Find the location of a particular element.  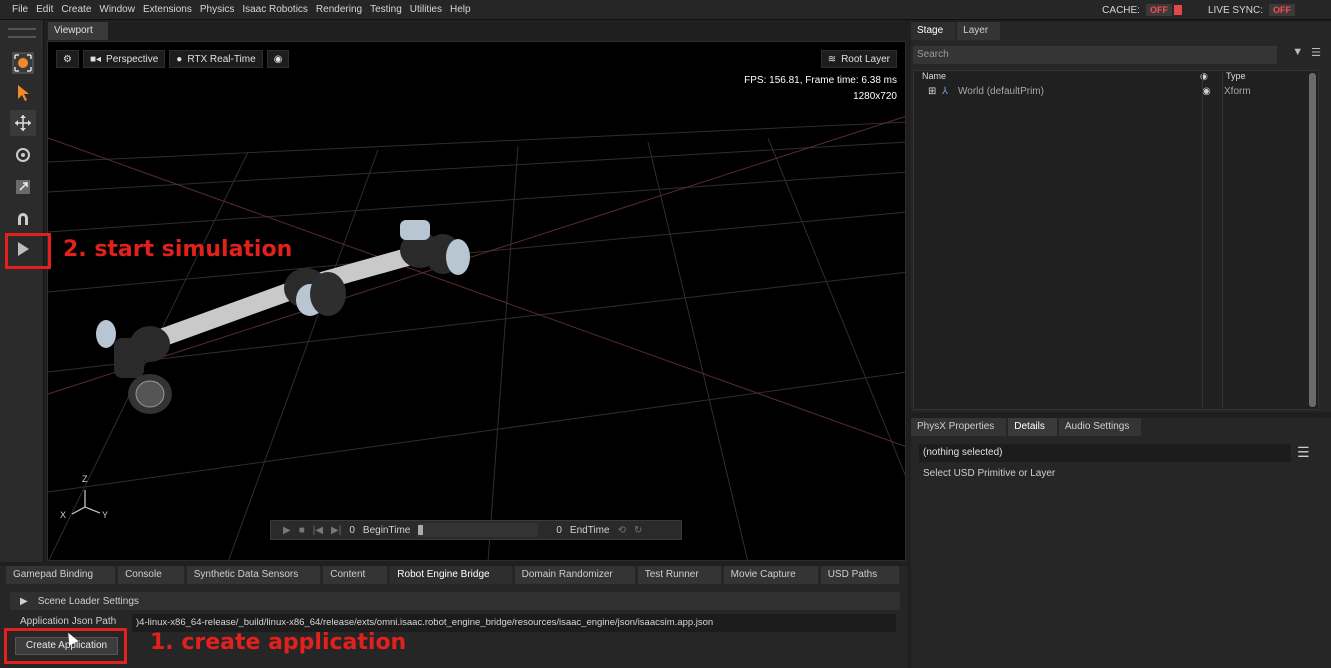

selection-field: (nothing selected) is located at coordinates (1105, 453).